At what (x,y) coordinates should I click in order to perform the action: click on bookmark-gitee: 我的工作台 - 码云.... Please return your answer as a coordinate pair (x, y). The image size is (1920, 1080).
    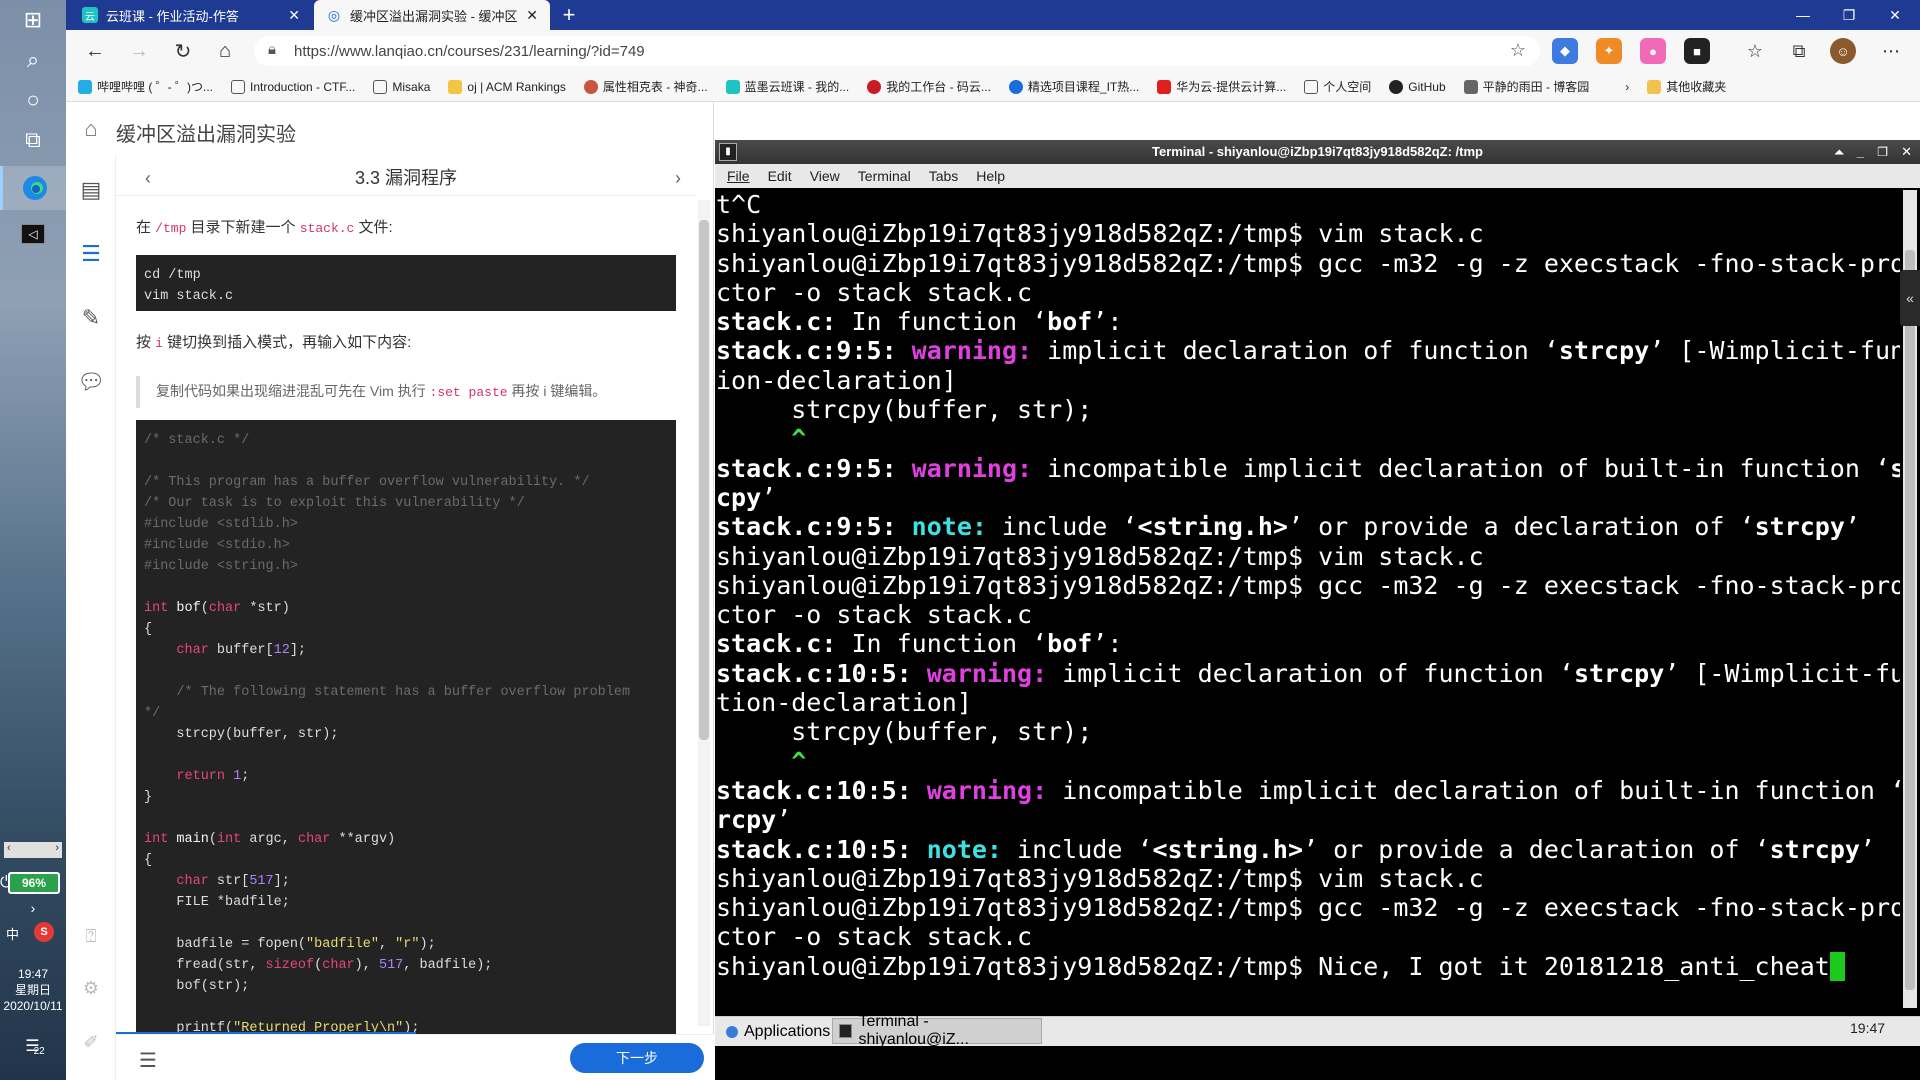
    Looking at the image, I should click on (929, 86).